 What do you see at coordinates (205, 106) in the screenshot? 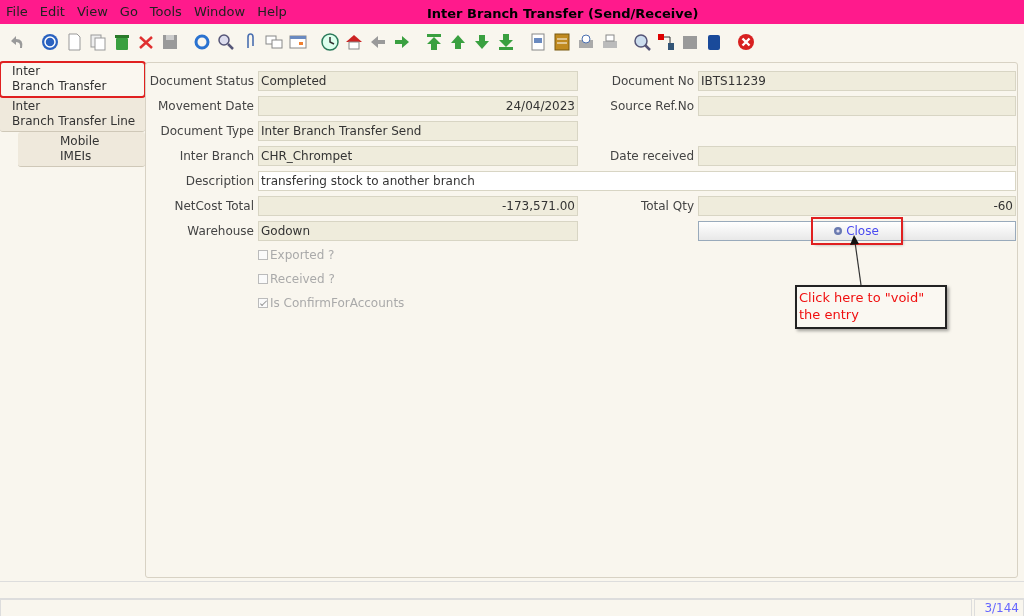
I see `field-label: Movement Date` at bounding box center [205, 106].